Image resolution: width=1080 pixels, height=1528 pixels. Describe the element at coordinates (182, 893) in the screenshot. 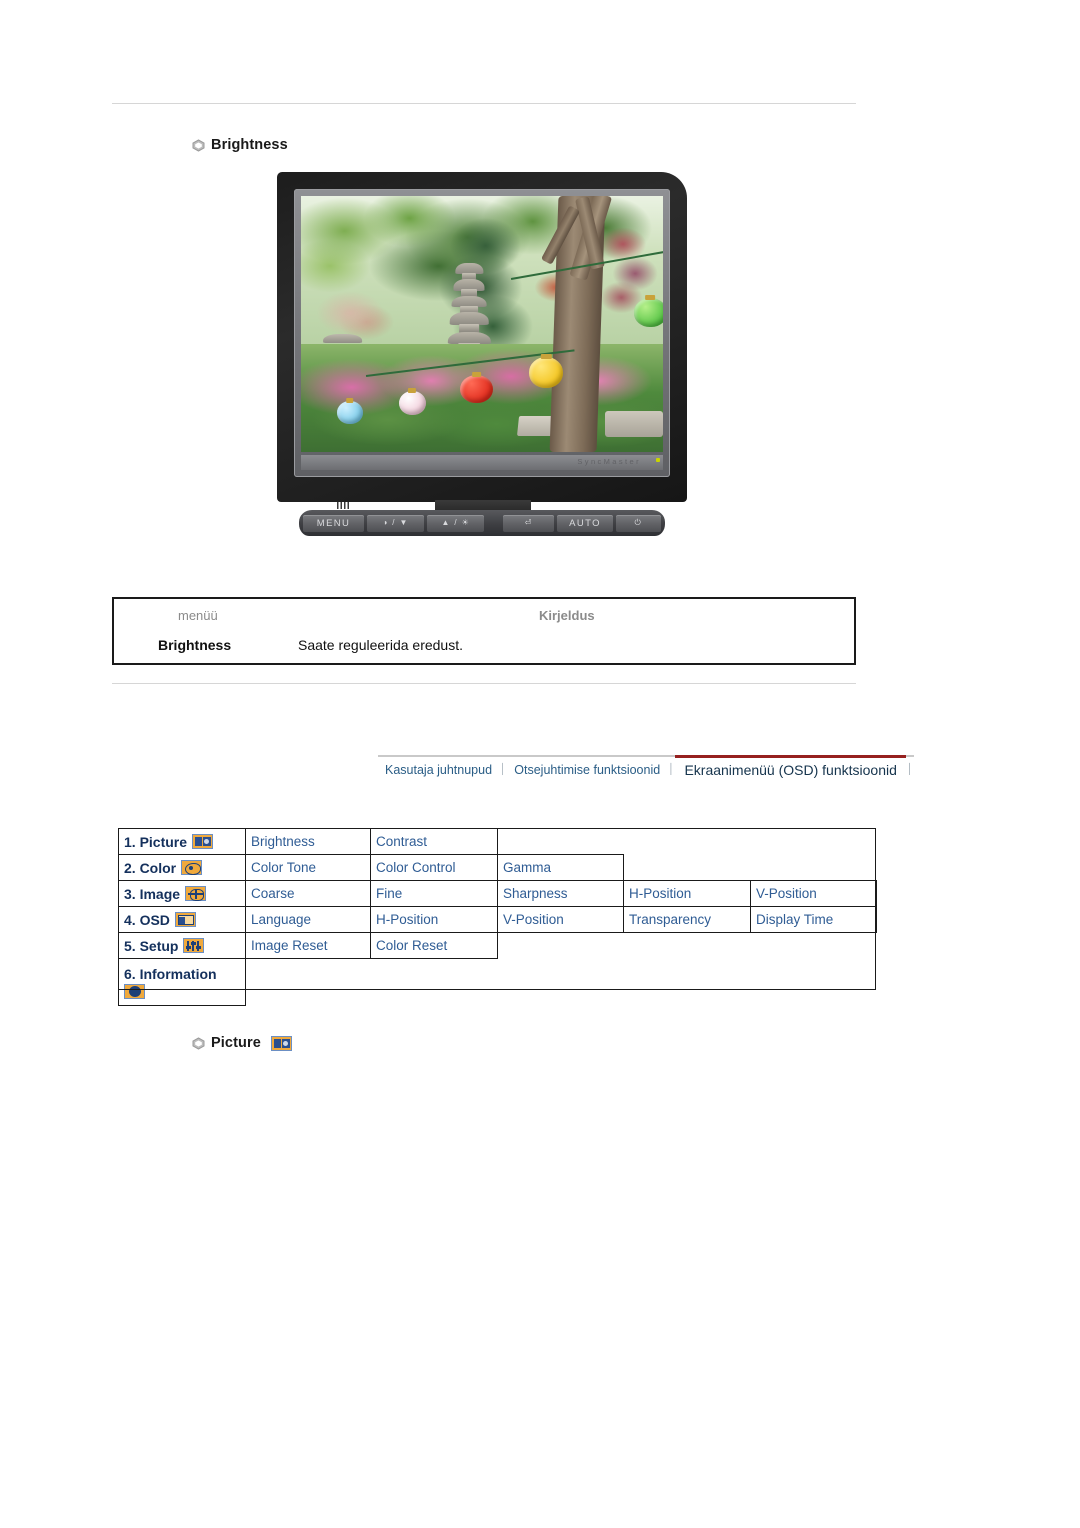

I see `osd-category-image: 3. Image` at that location.